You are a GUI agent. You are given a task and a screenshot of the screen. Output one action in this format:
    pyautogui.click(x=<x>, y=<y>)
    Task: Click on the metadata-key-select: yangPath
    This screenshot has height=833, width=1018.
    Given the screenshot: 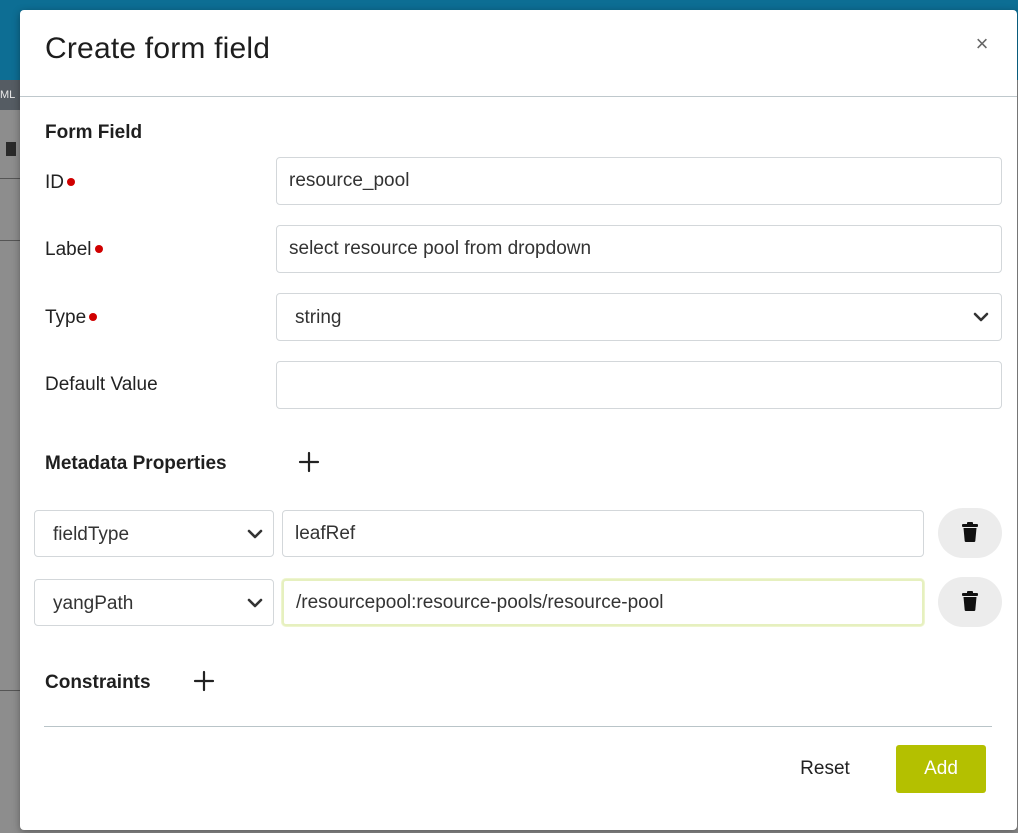 What is the action you would take?
    pyautogui.click(x=154, y=602)
    